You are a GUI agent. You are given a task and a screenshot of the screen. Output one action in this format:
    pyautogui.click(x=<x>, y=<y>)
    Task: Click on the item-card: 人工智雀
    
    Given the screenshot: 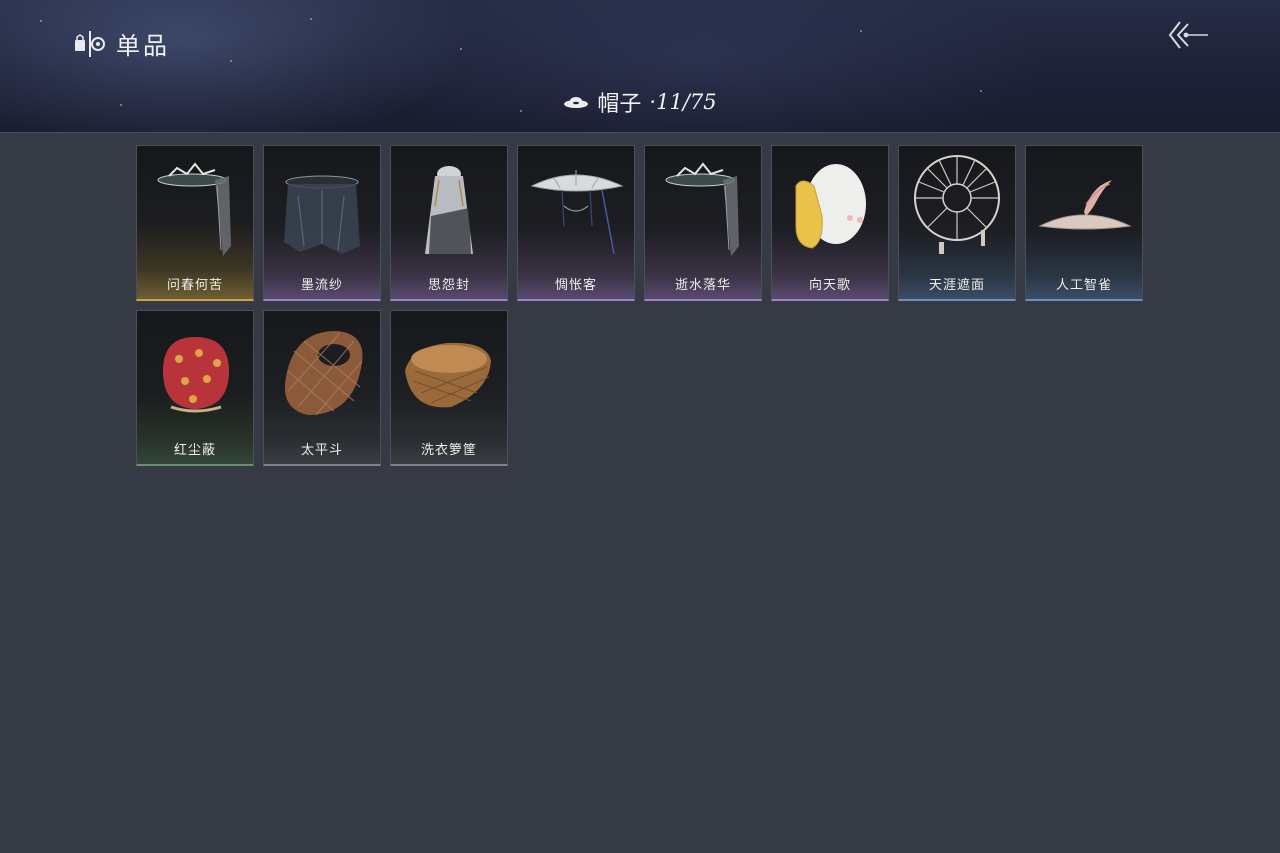 What is the action you would take?
    pyautogui.click(x=1084, y=223)
    